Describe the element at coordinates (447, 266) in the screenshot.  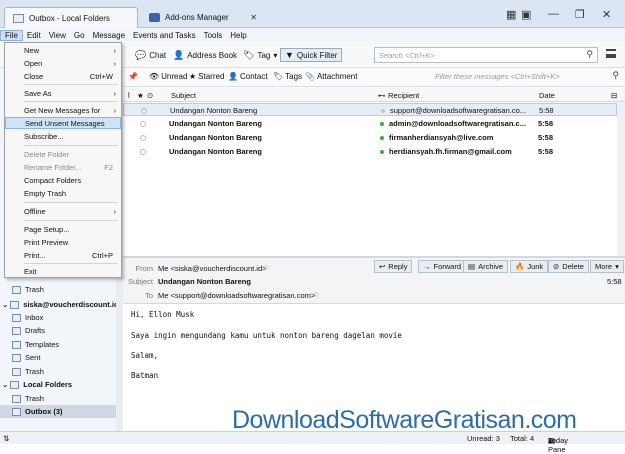
I see `forward-label: Forward` at that location.